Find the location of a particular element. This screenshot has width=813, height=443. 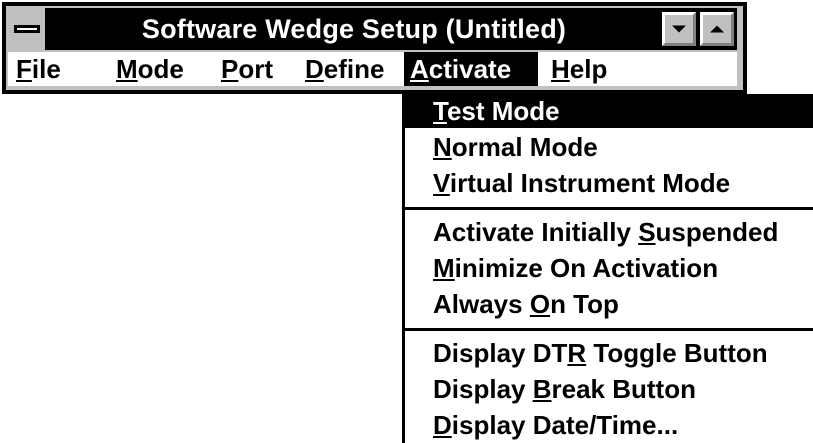

system-menu-icon is located at coordinates (28, 29).